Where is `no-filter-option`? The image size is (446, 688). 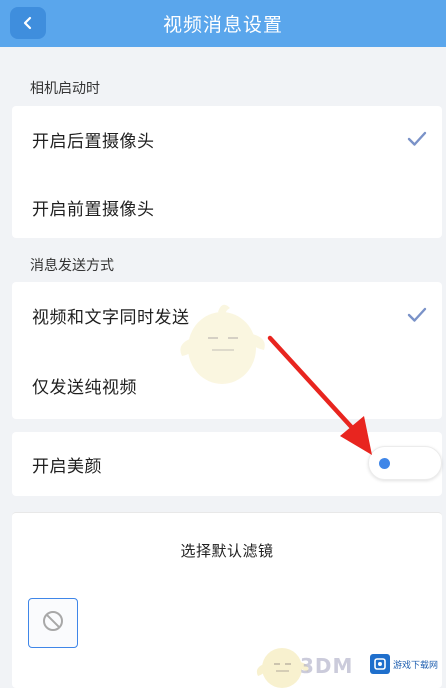
no-filter-option is located at coordinates (53, 623).